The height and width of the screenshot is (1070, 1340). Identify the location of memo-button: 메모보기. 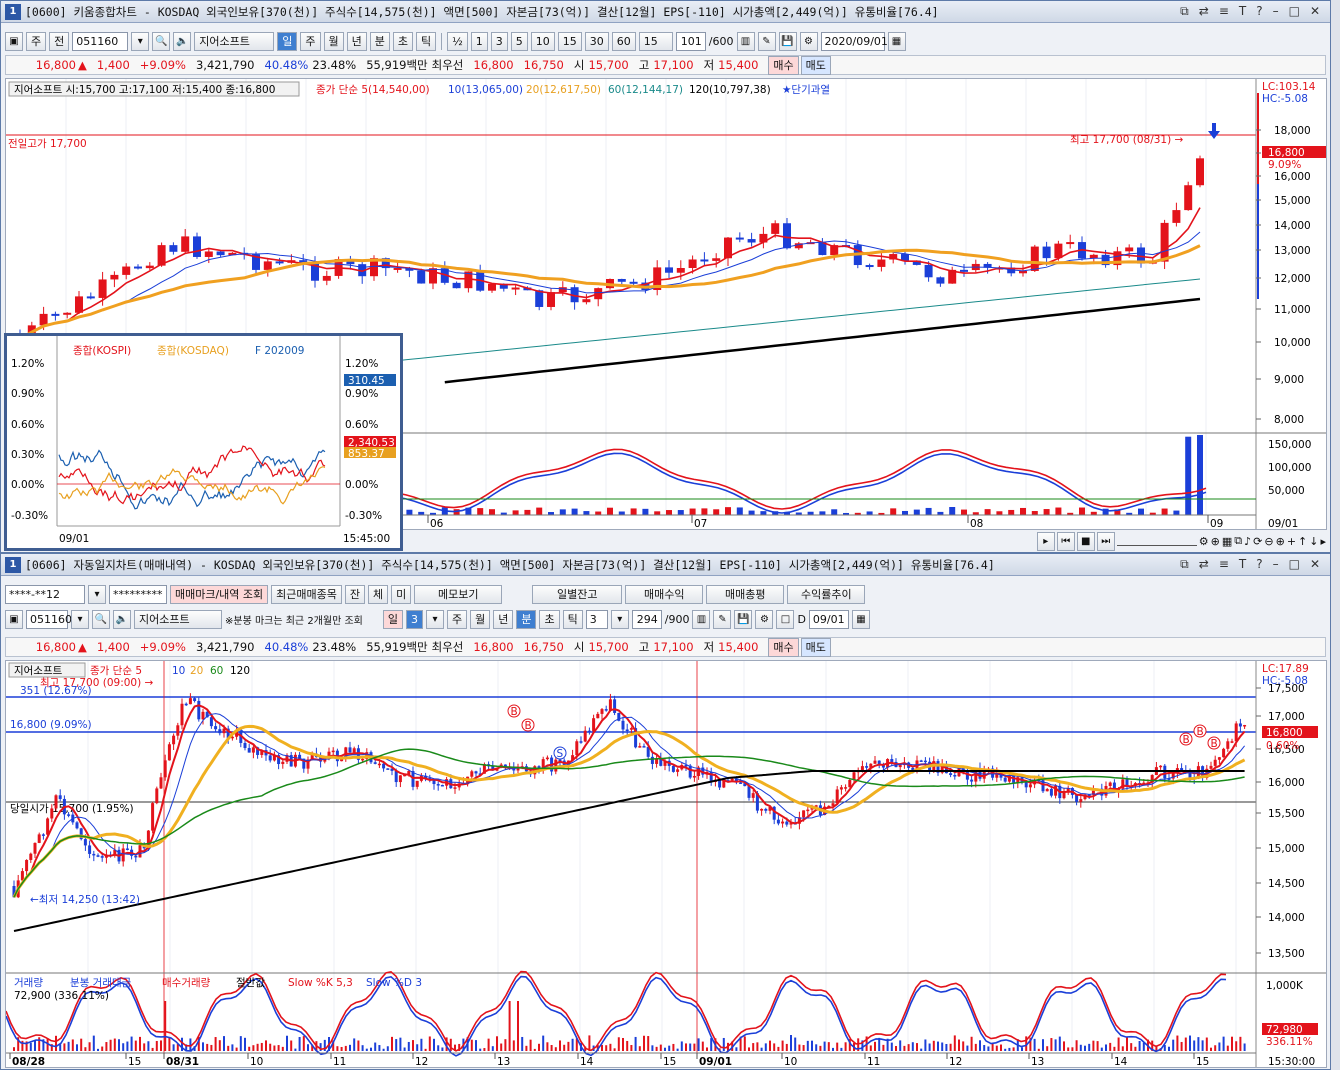
(458, 594).